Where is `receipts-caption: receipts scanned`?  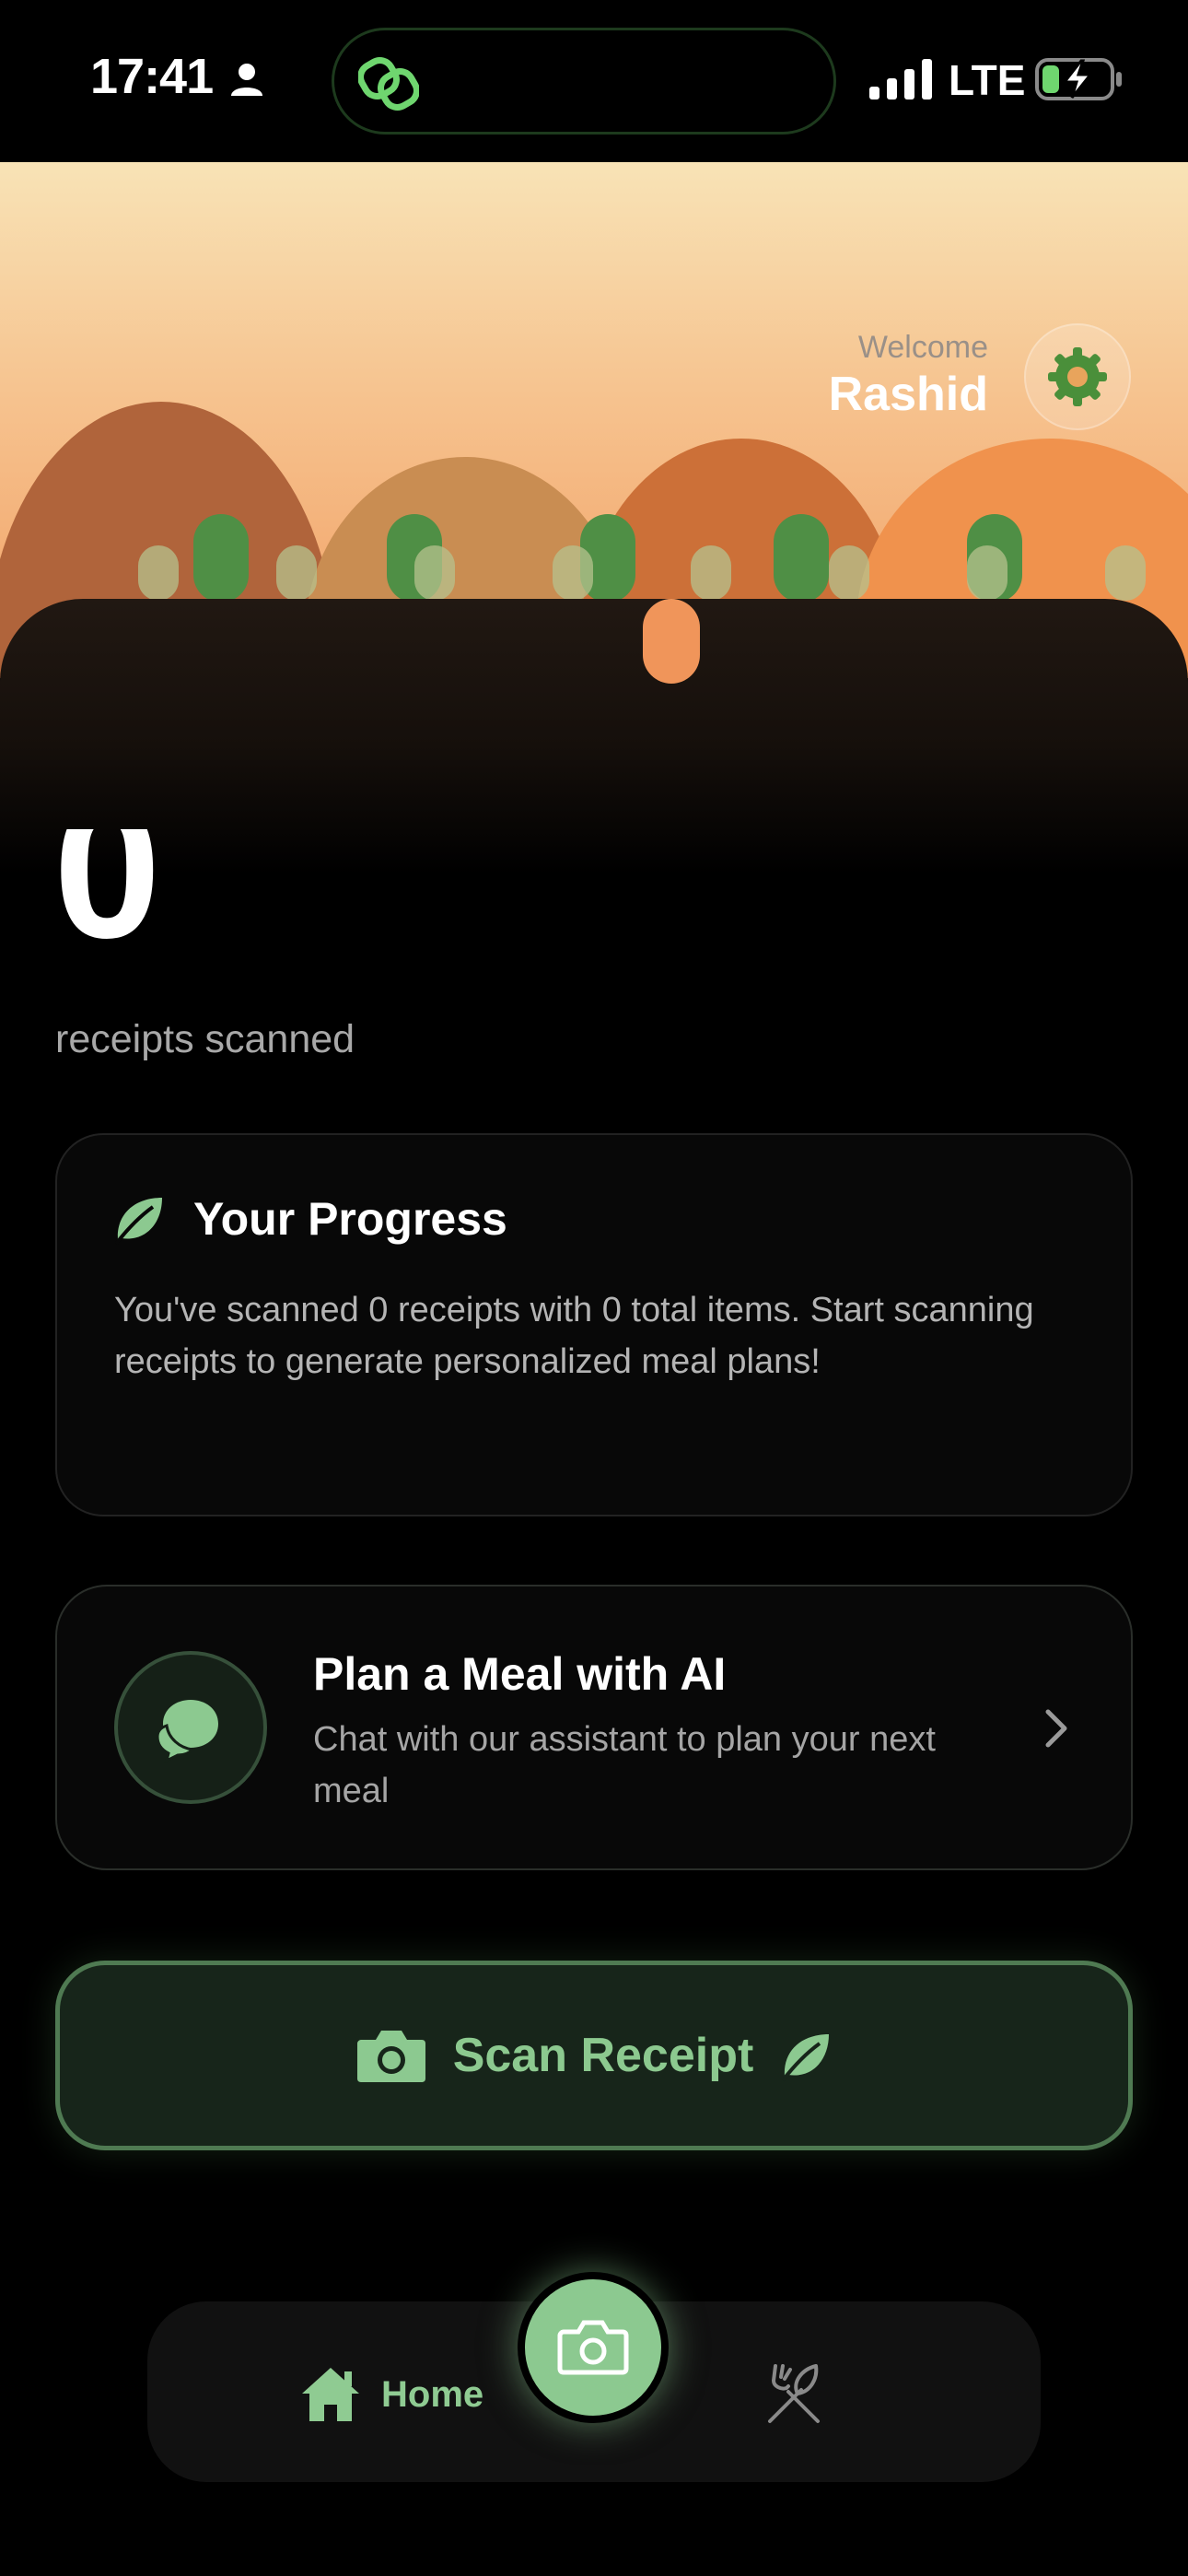 receipts-caption: receipts scanned is located at coordinates (205, 1039).